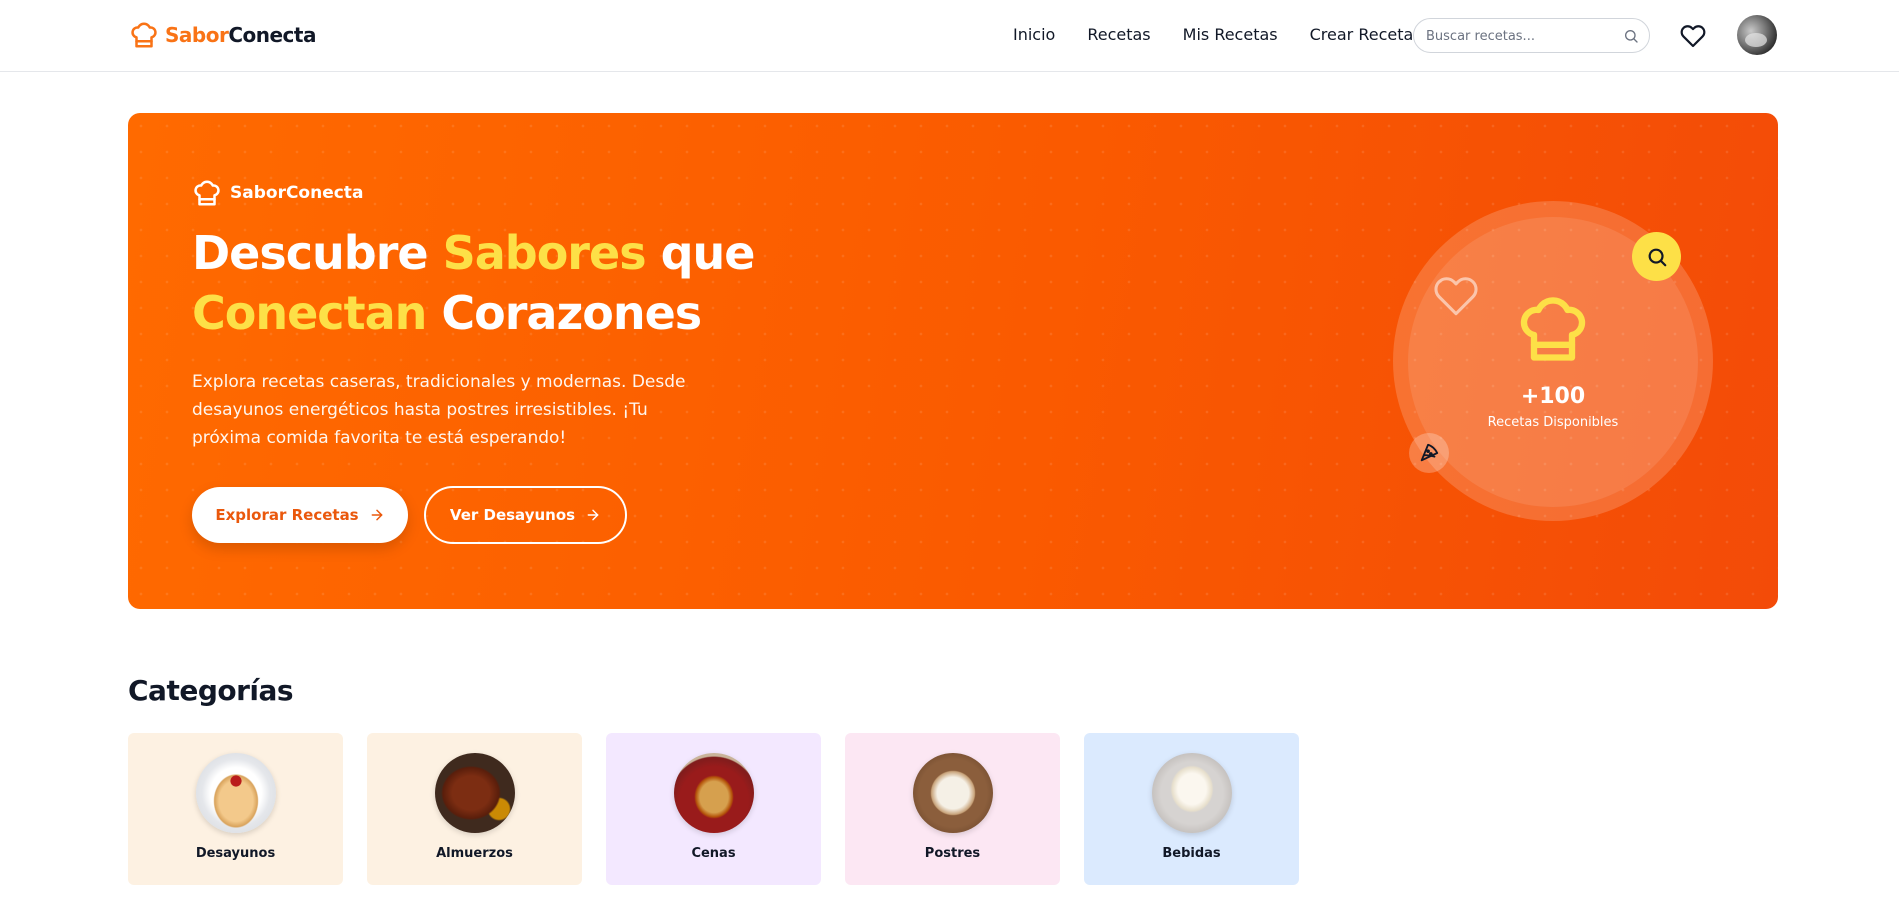  What do you see at coordinates (1693, 36) in the screenshot?
I see `favorites-heart-icon` at bounding box center [1693, 36].